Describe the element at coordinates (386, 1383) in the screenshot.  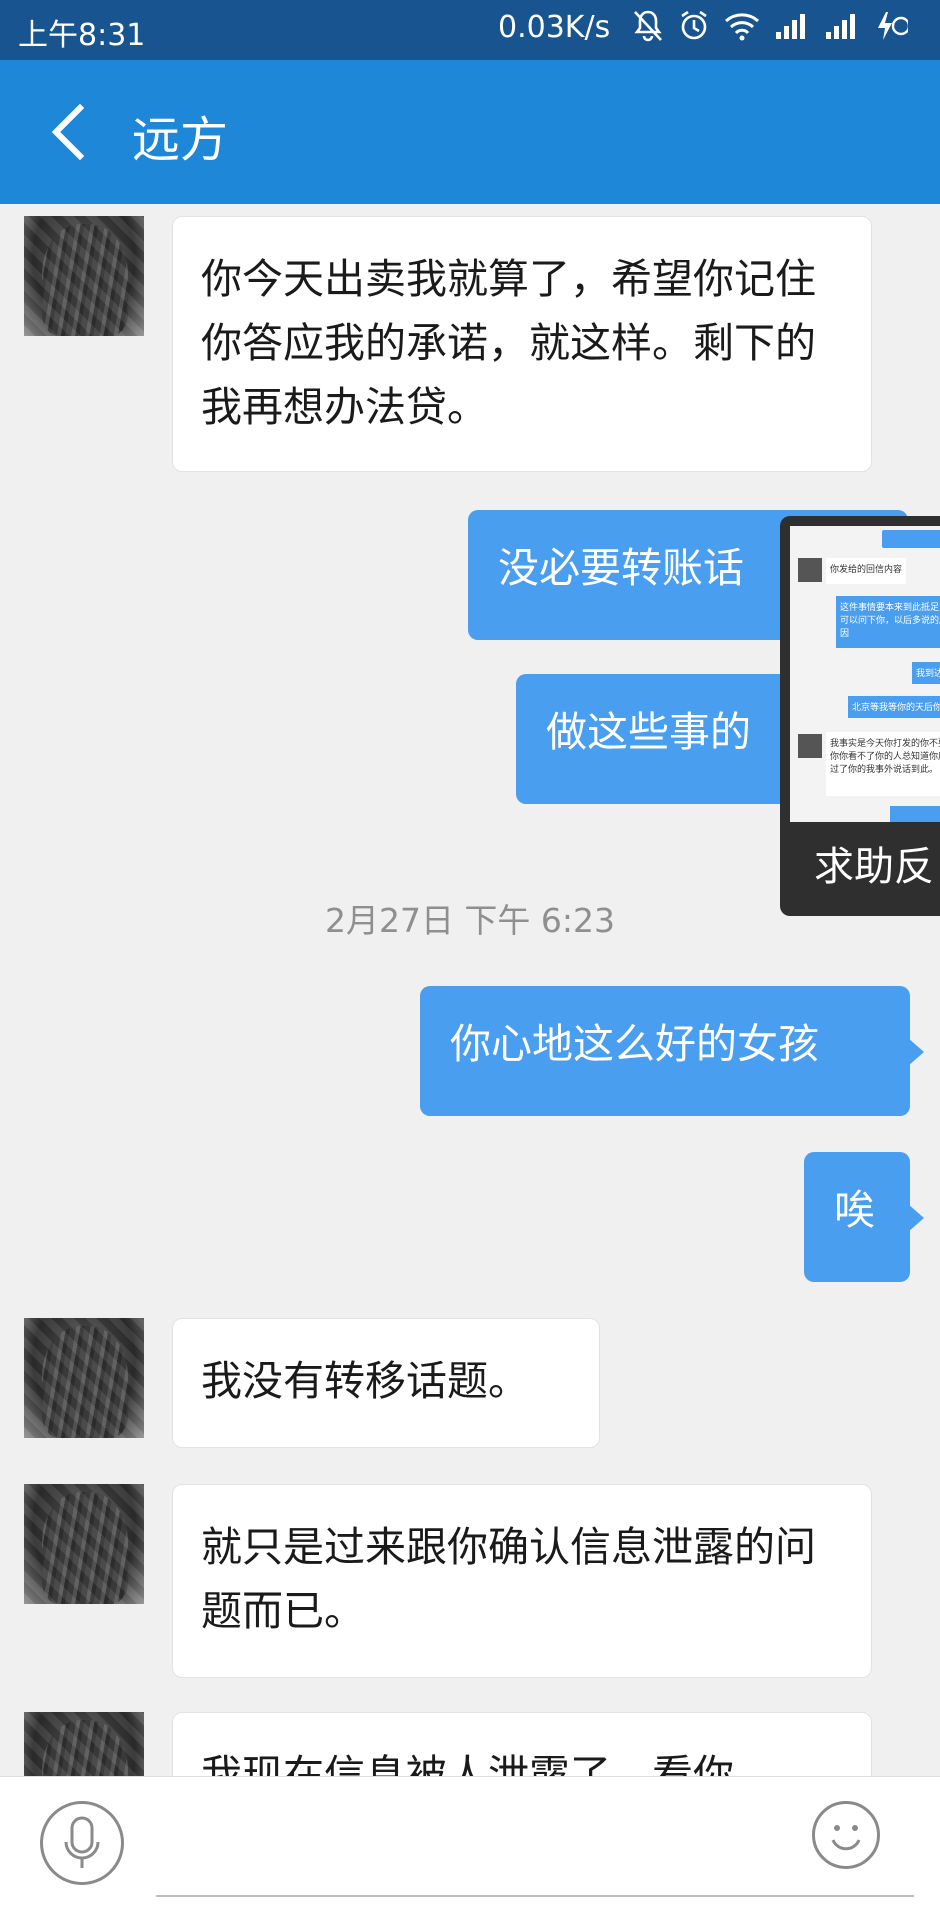
I see `message-bubble-incoming: 我没有转移话题。` at that location.